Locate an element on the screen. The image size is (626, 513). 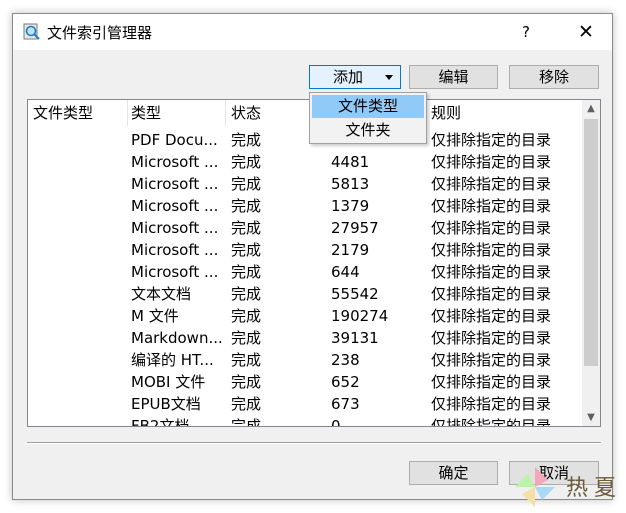
list-header: 文件类型 类型 状态 规则 is located at coordinates (305, 113).